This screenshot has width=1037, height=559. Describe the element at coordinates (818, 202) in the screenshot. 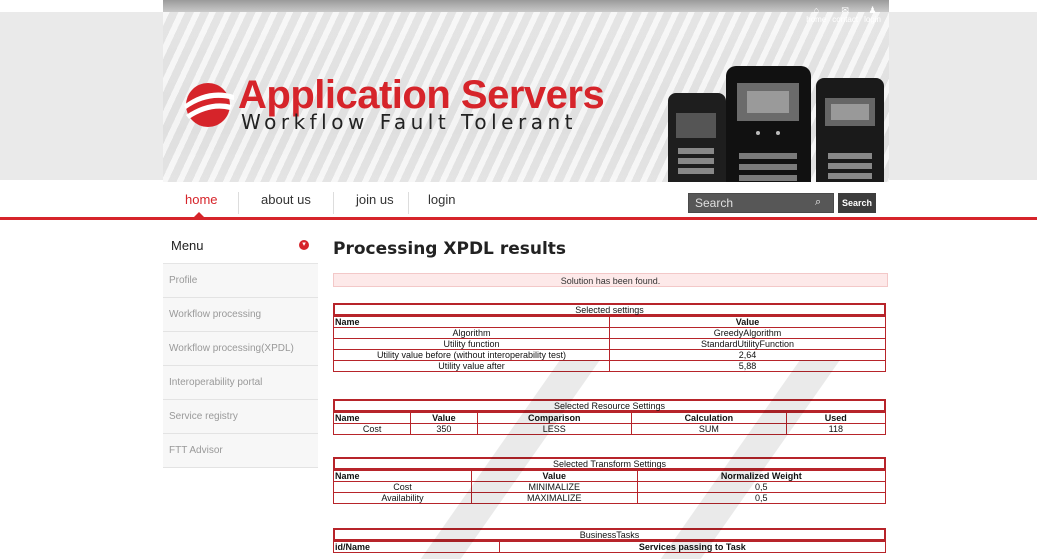

I see `search-icon: ⌕` at that location.